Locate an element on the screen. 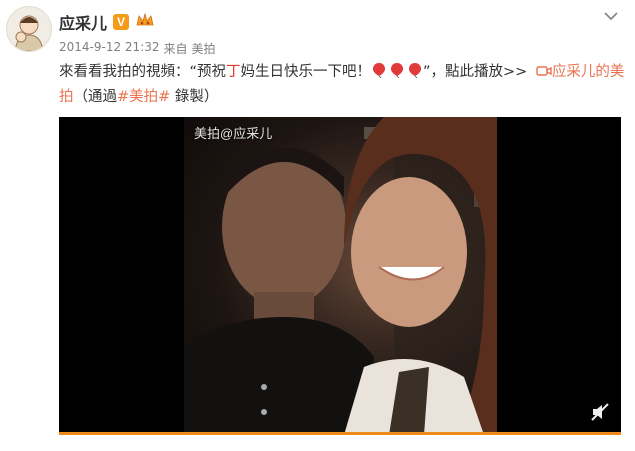 The width and height of the screenshot is (635, 451). post-meta: 2014-9-12 21:32 来自 美拍 is located at coordinates (137, 48).